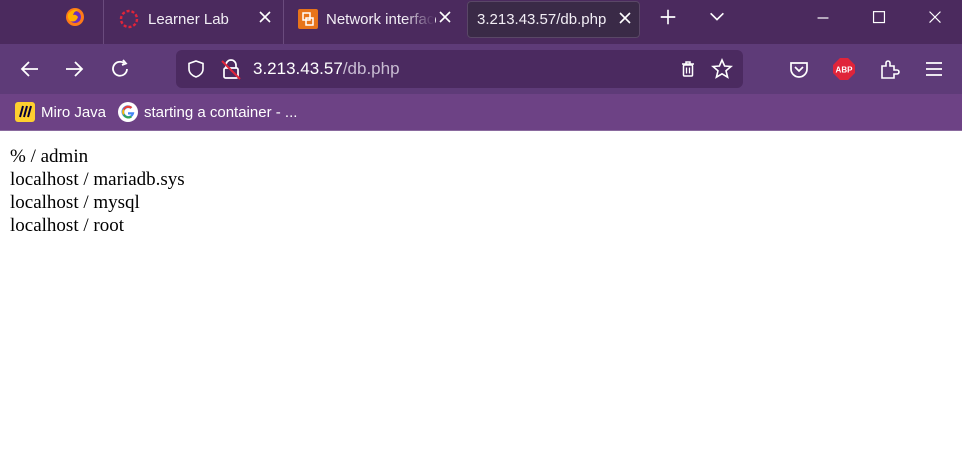 The image size is (962, 461). Describe the element at coordinates (49, 156) in the screenshot. I see `db-user-row: % / admin` at that location.